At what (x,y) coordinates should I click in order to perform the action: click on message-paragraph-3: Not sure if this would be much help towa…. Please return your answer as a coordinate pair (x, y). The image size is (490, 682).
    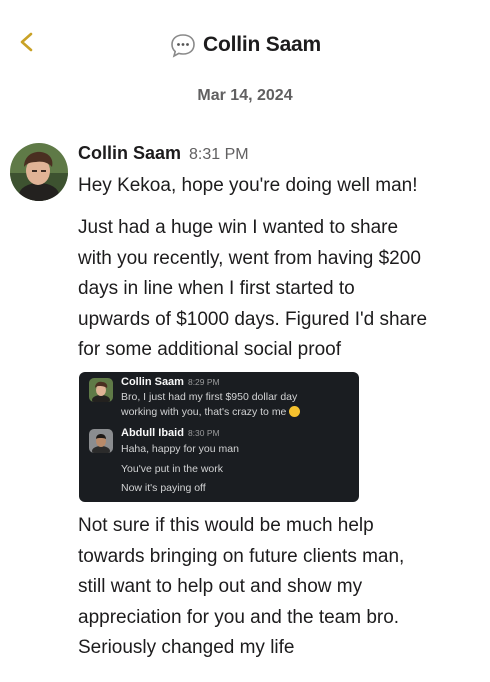
    Looking at the image, I should click on (241, 587).